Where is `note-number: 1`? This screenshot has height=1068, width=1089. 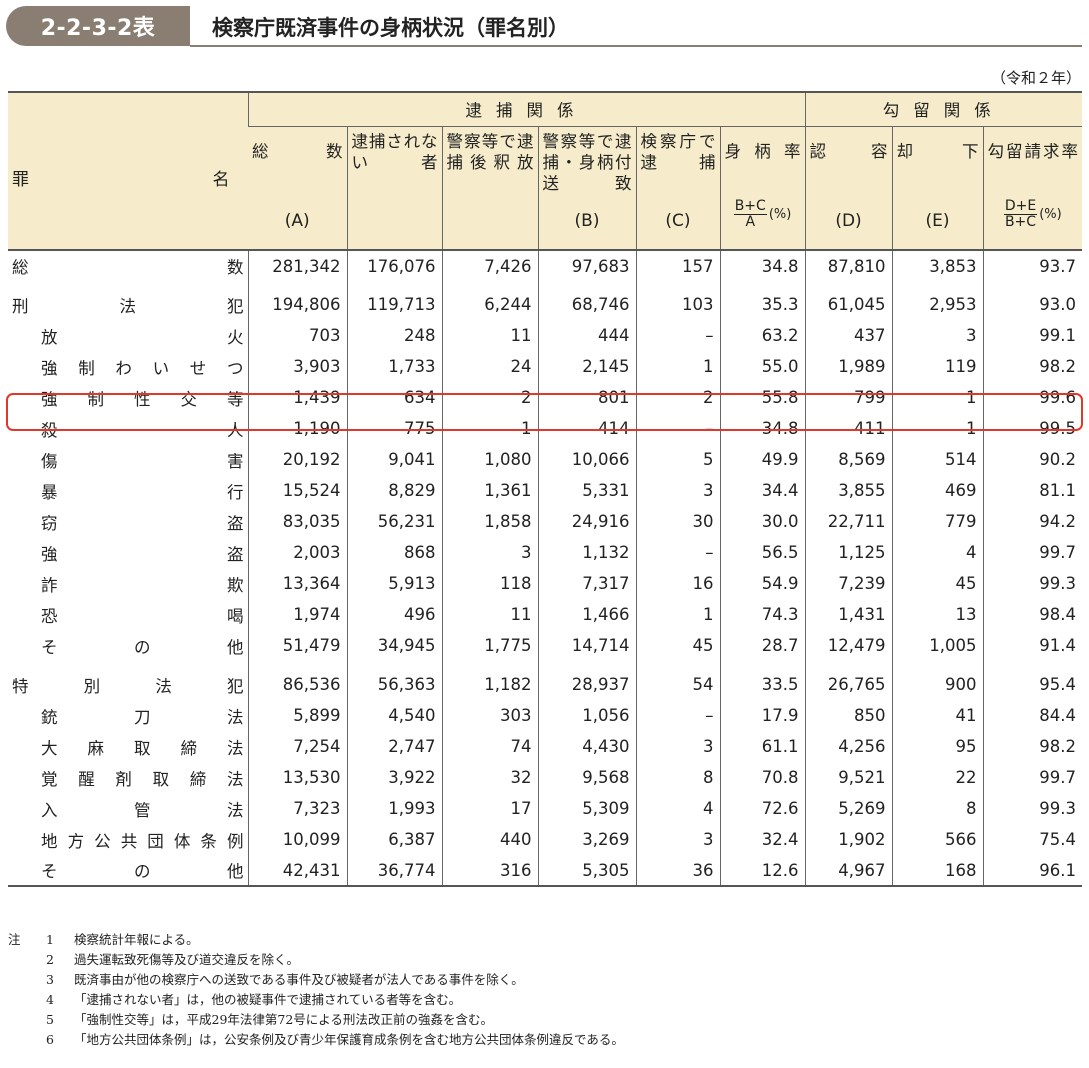
note-number: 1 is located at coordinates (50, 939).